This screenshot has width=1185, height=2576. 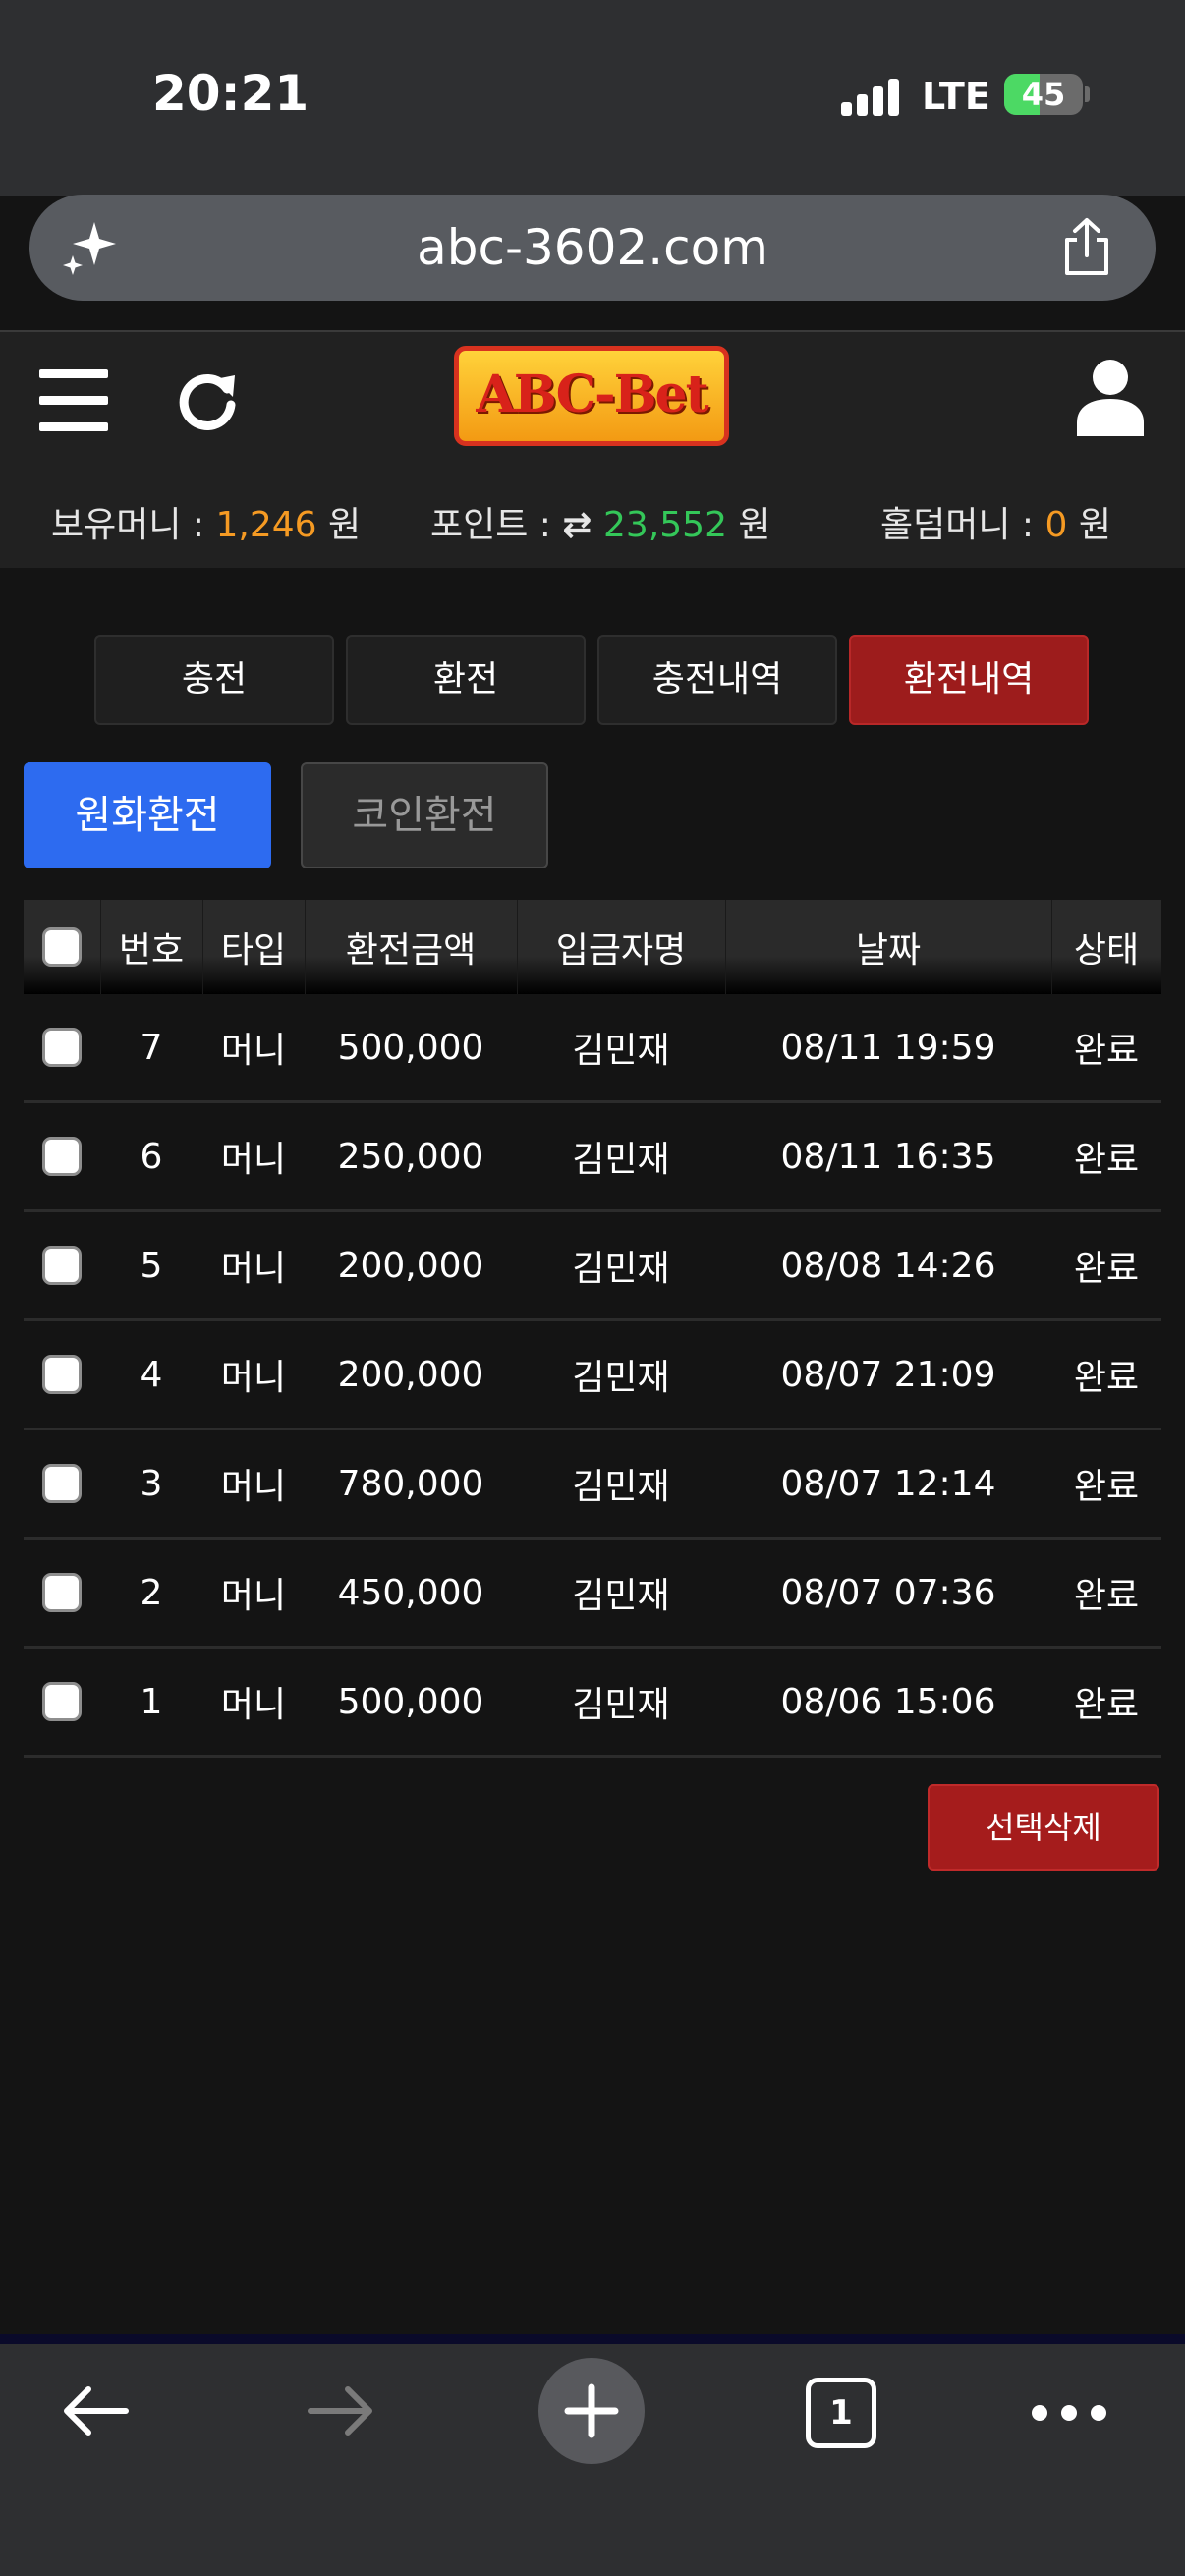 I want to click on table-row: 2 머니 450,000 김민재 08/07 07:36 완료, so click(x=592, y=1594).